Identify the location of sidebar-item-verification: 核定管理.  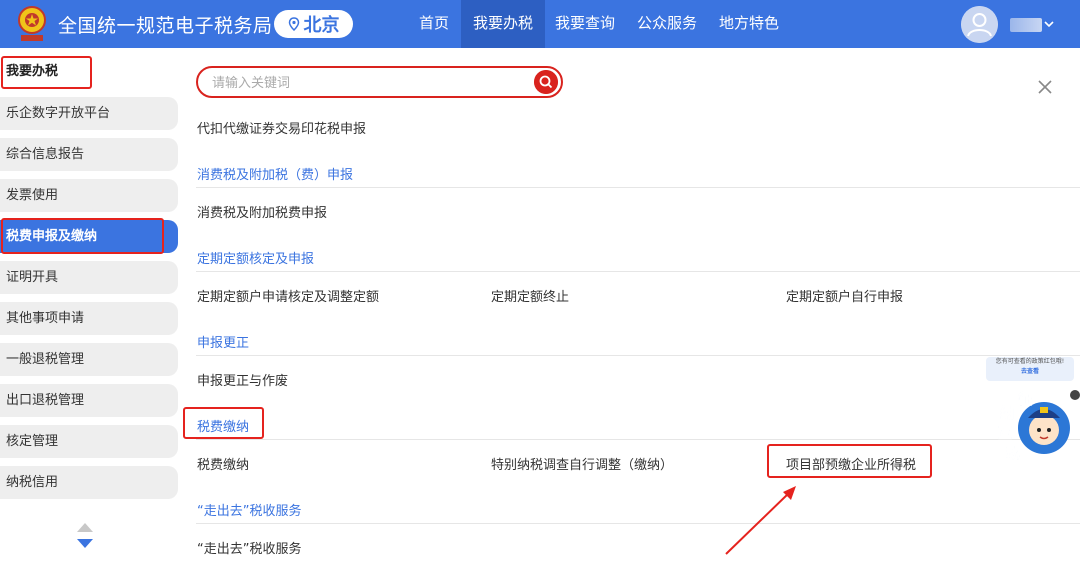
(89, 441).